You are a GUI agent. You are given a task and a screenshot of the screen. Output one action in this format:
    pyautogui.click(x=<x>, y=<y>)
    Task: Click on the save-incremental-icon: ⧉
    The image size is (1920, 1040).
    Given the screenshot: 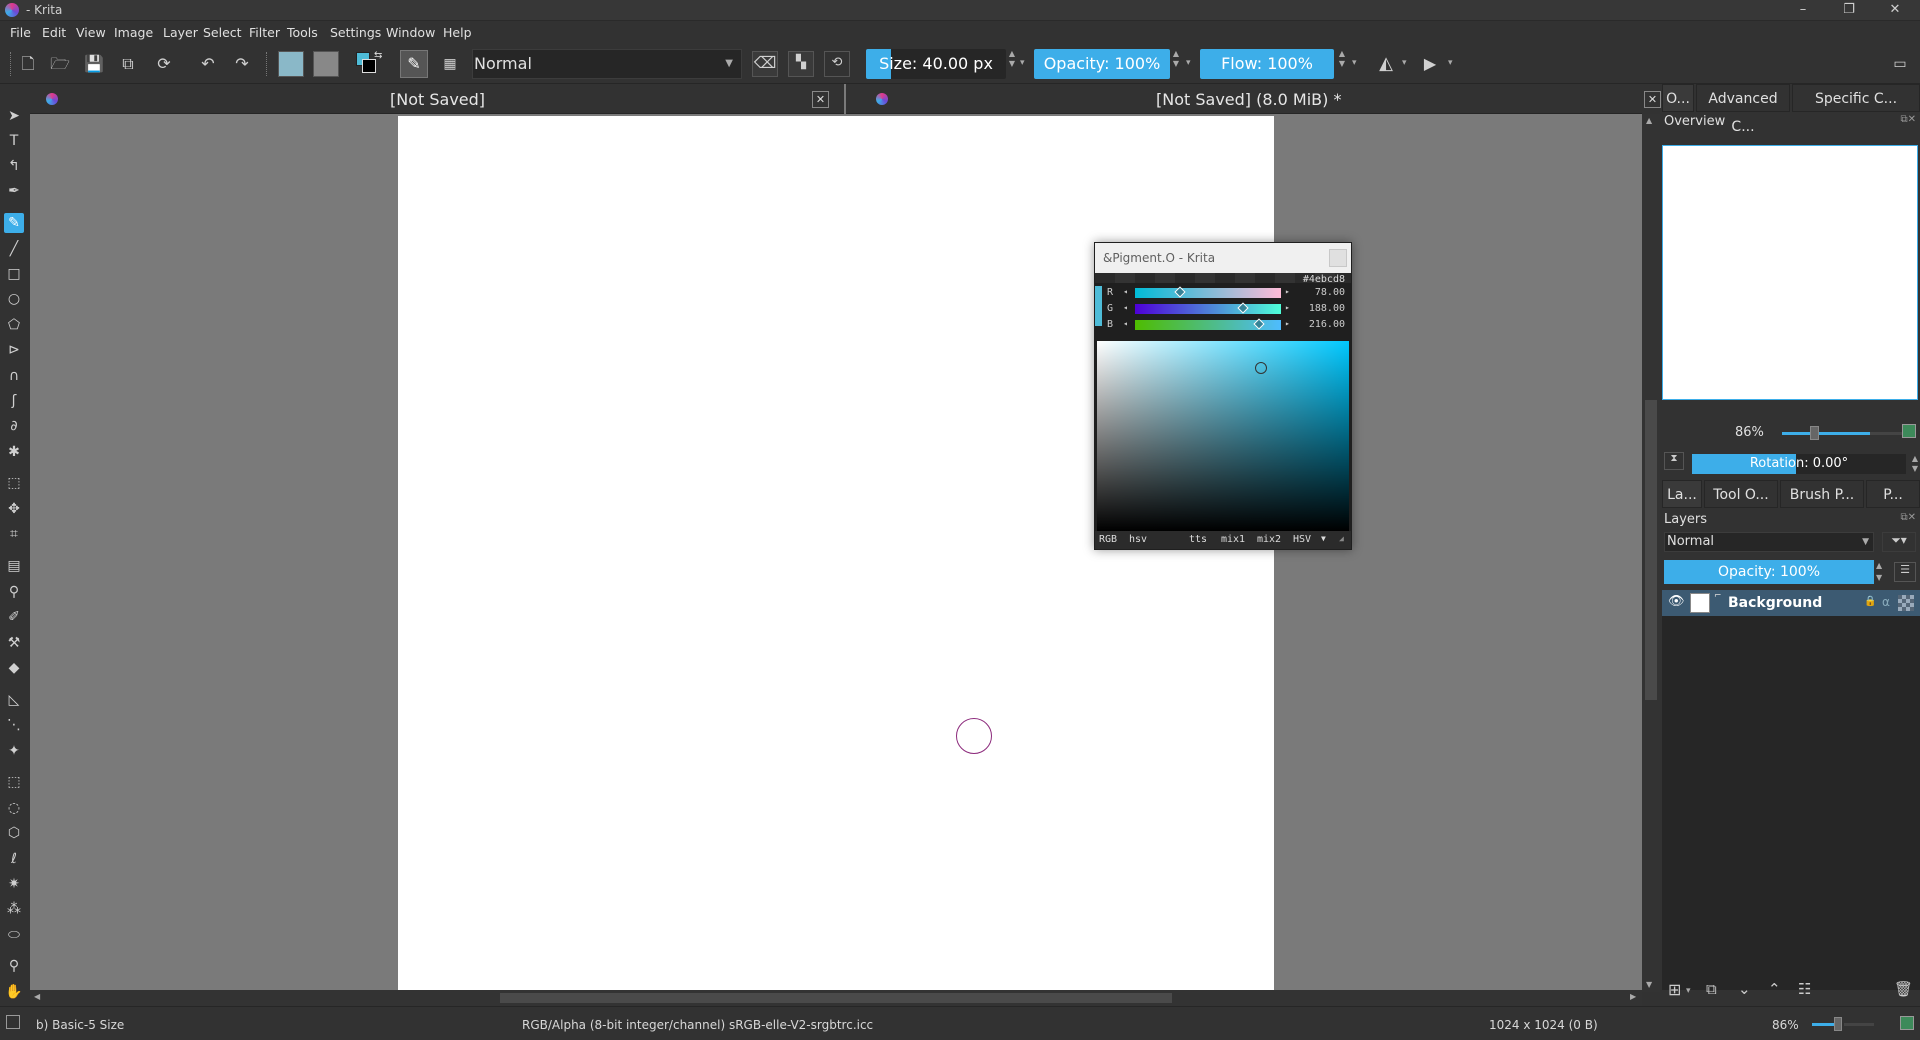 What is the action you would take?
    pyautogui.click(x=128, y=64)
    